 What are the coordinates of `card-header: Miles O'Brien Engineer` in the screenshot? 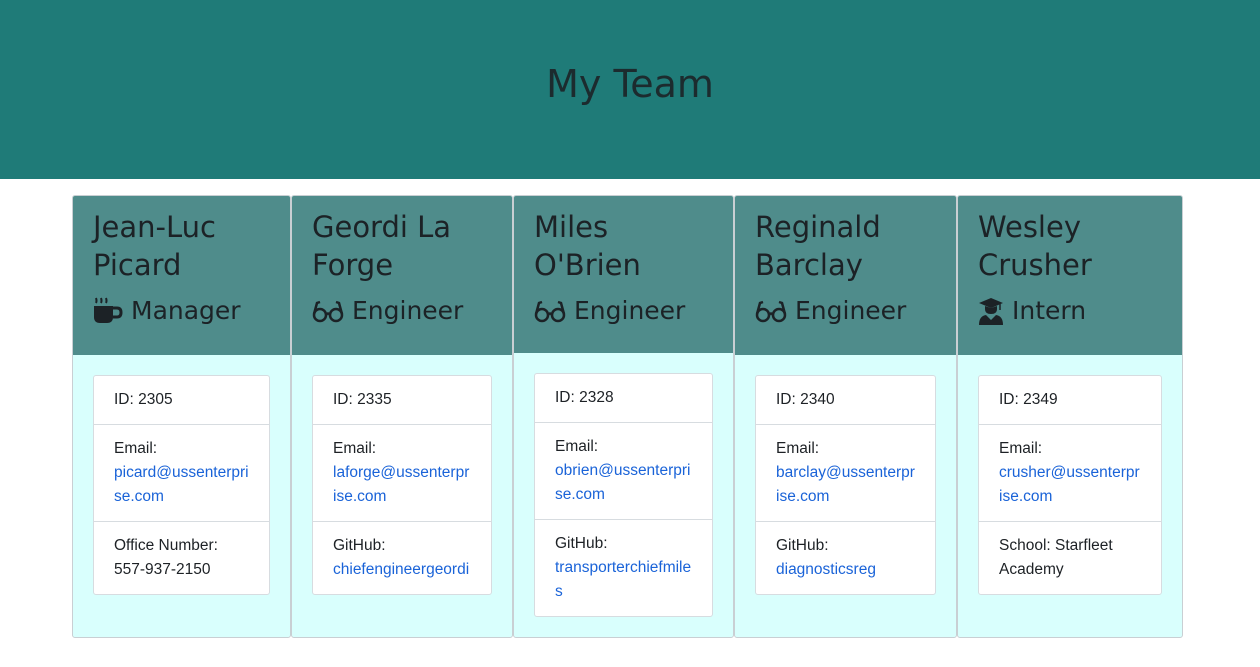 It's located at (623, 274).